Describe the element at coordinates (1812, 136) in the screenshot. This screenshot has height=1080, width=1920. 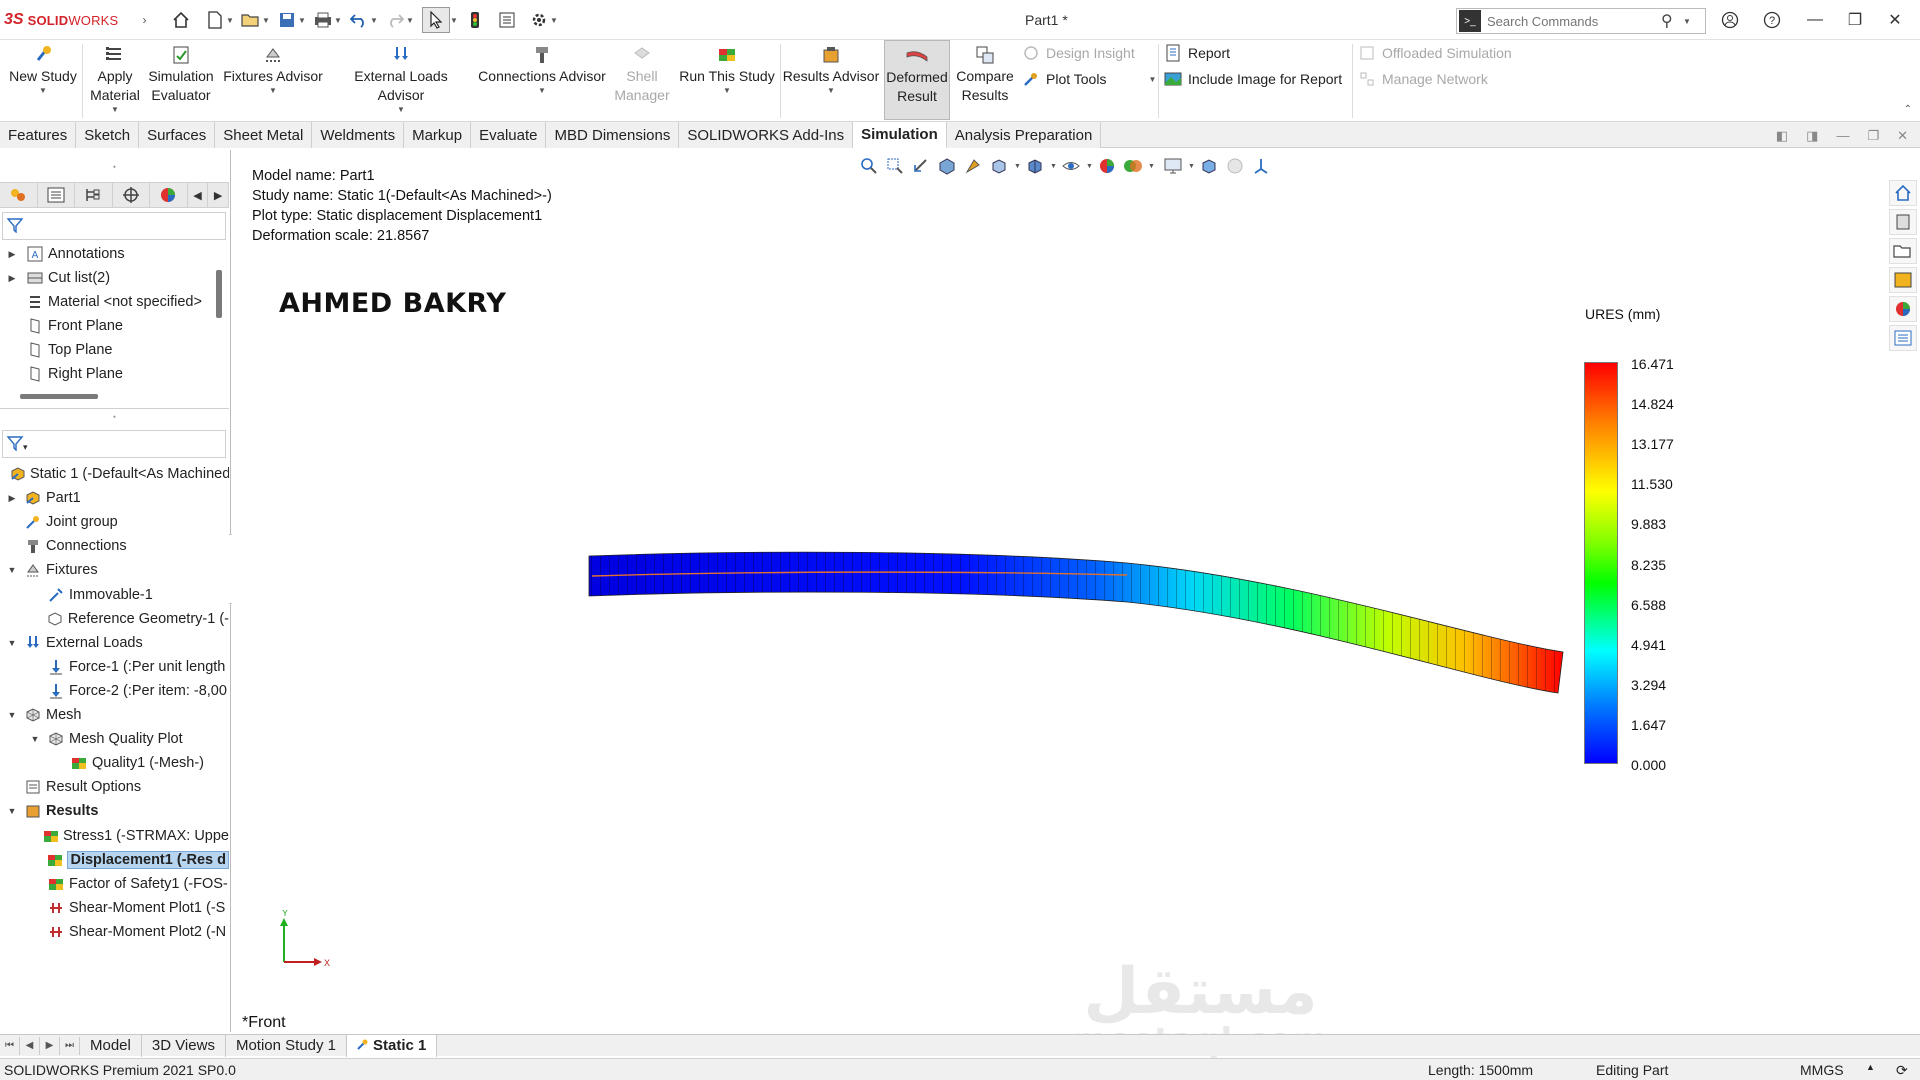
I see `tile-right-icon: ◨` at that location.